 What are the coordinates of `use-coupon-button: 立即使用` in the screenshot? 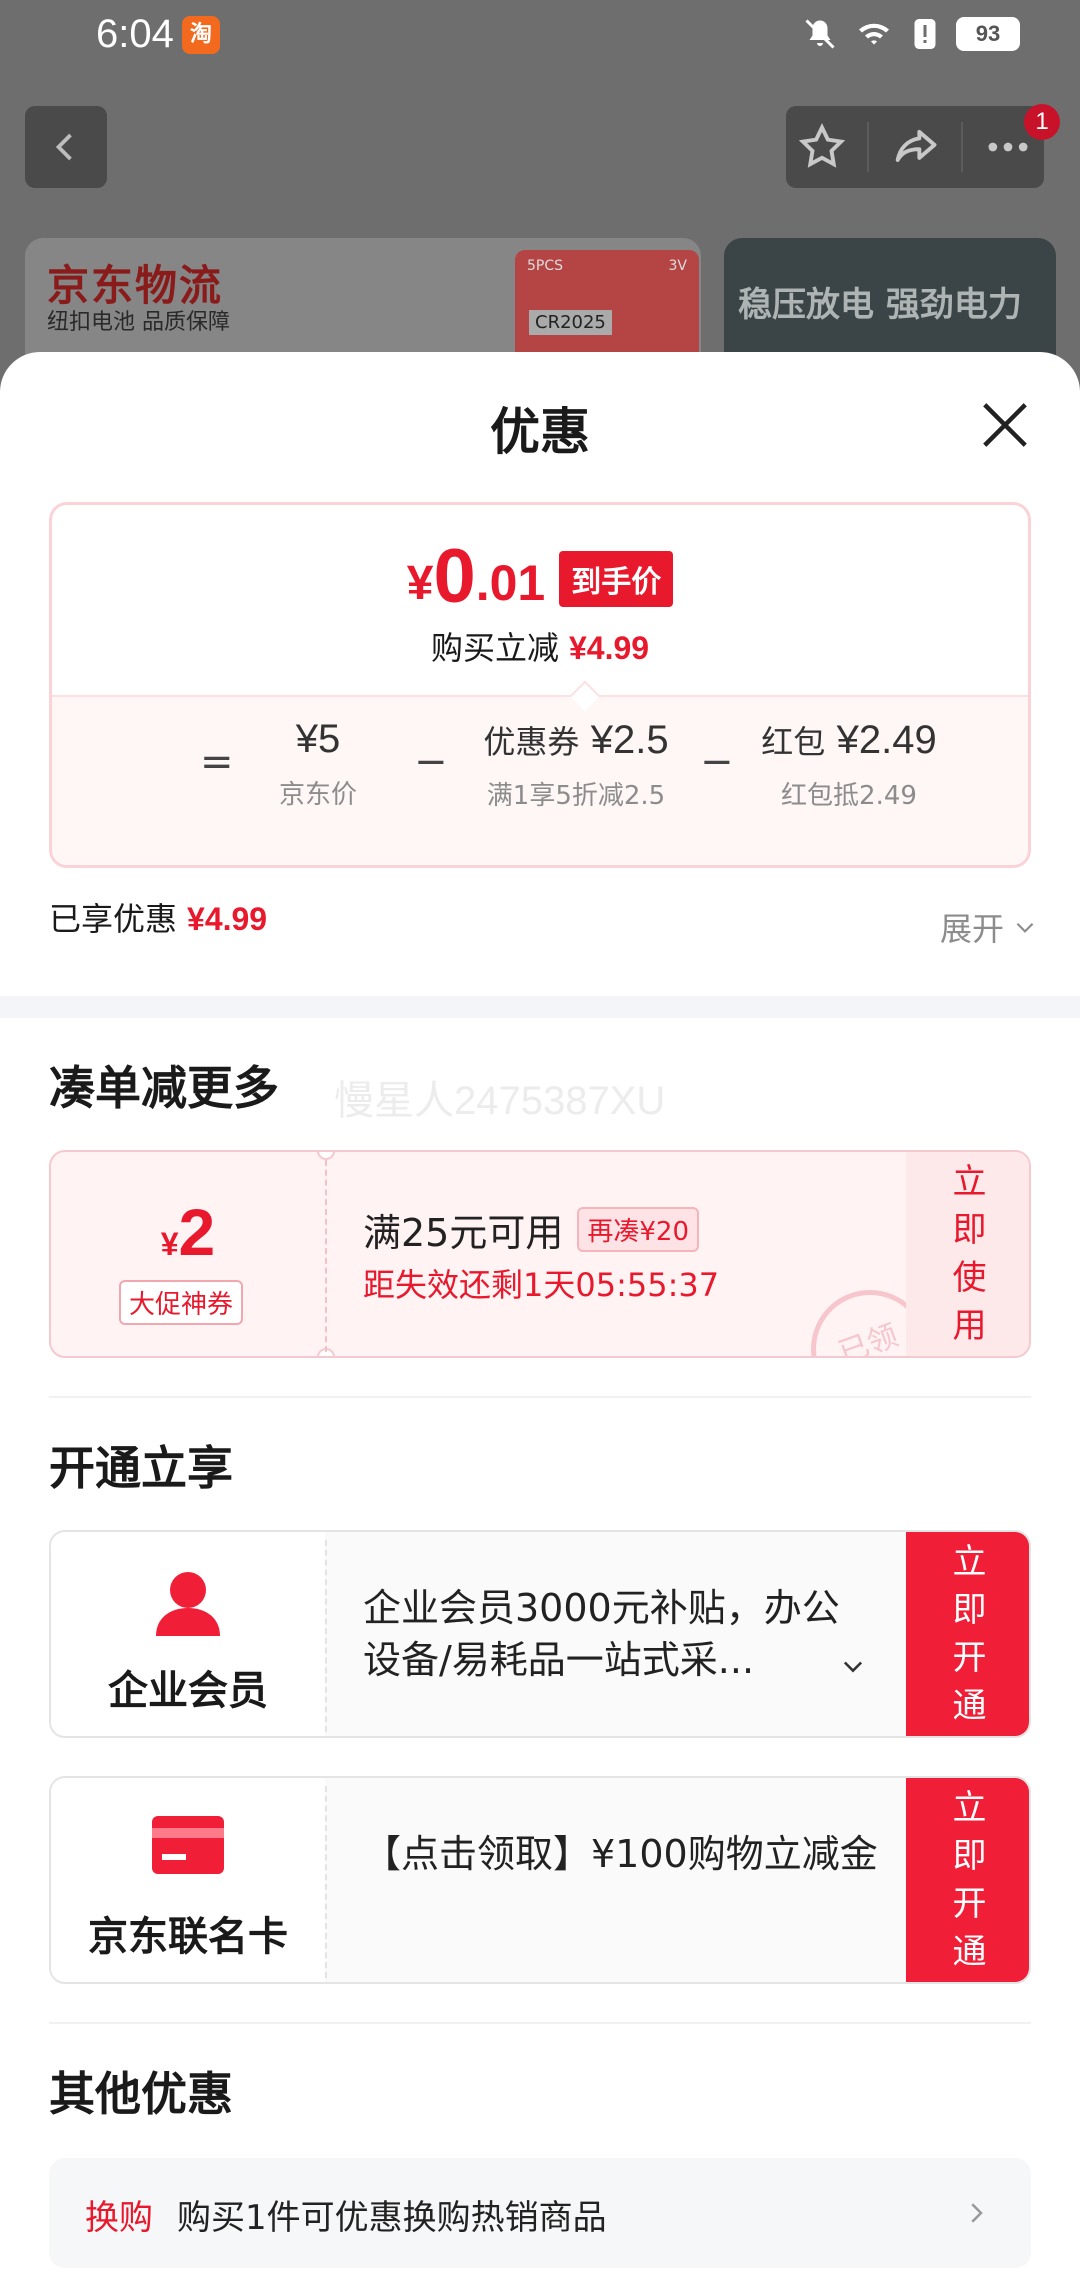 It's located at (967, 1254).